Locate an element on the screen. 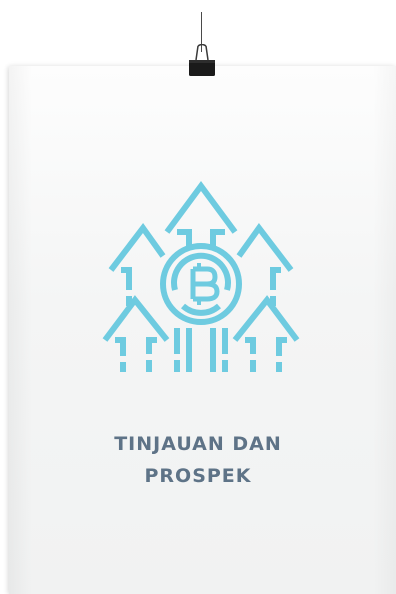 The image size is (396, 594). poster-title-line1: TINJAUAN DAN is located at coordinates (198, 444).